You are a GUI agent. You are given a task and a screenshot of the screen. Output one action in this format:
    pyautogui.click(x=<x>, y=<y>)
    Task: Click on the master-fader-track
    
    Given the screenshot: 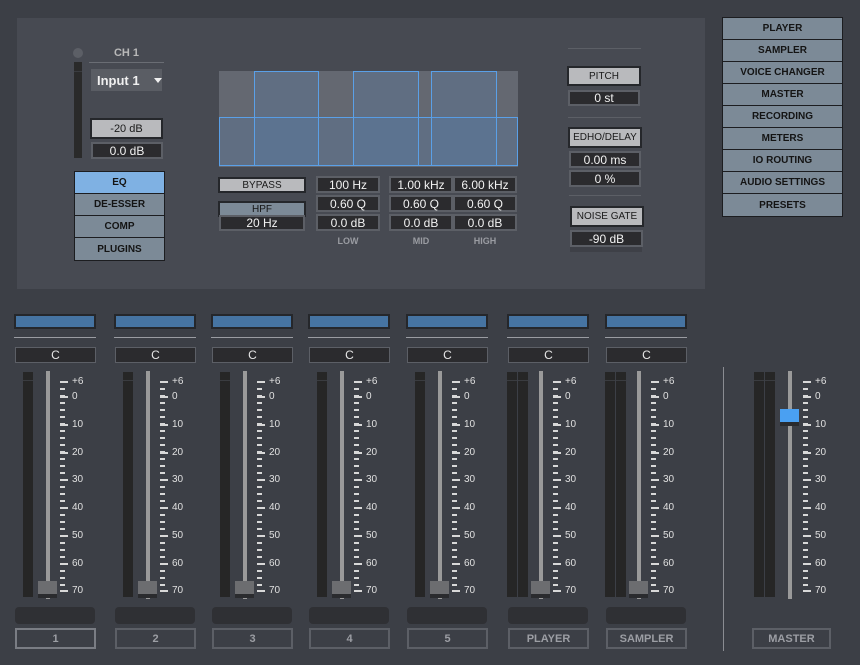 What is the action you would take?
    pyautogui.click(x=790, y=485)
    